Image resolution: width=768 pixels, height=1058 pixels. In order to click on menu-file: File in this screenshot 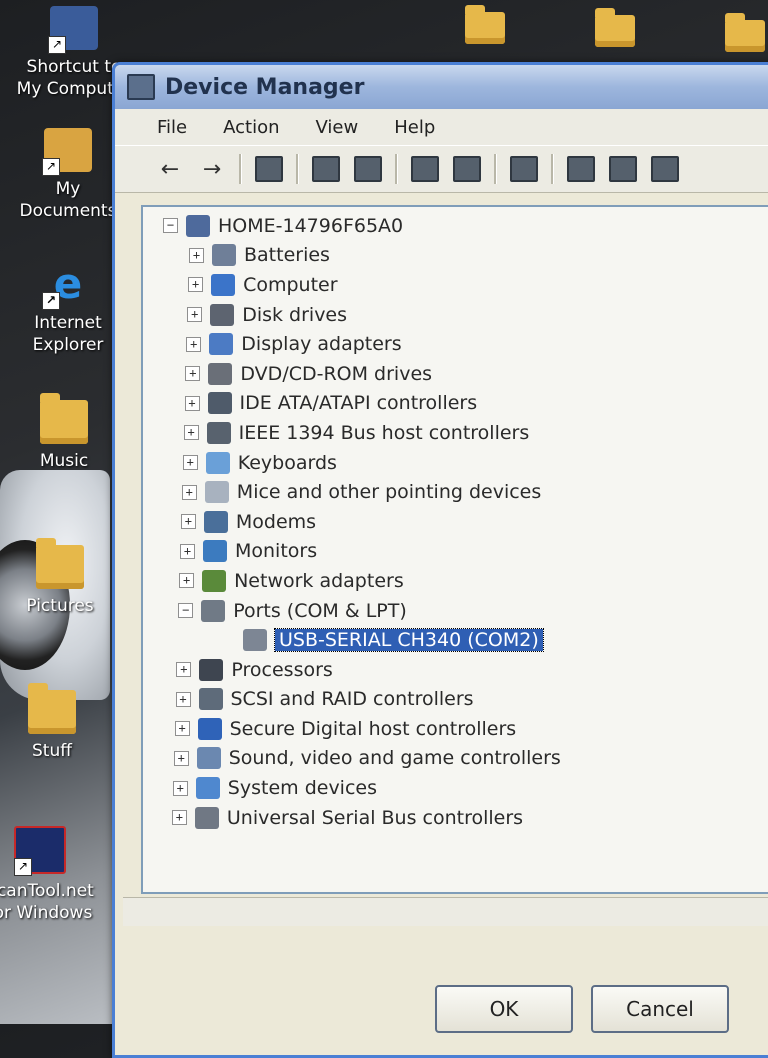, I will do `click(172, 127)`.